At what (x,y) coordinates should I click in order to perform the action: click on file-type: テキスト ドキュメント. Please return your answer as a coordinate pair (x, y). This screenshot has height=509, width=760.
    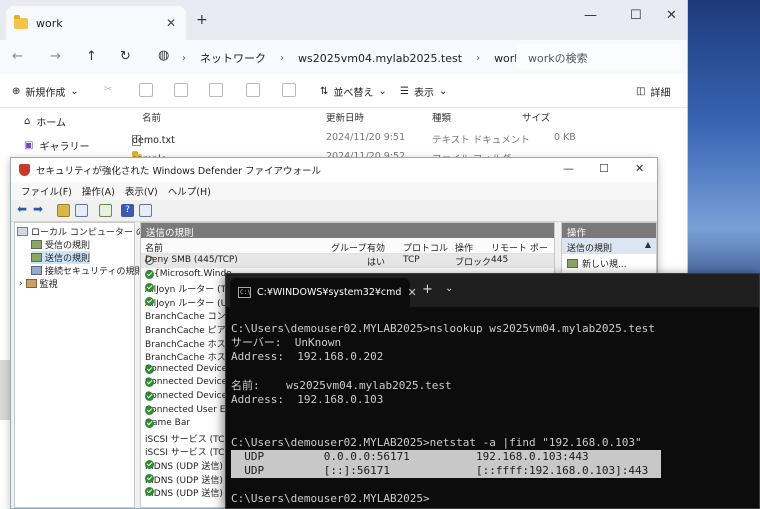
    Looking at the image, I should click on (481, 140).